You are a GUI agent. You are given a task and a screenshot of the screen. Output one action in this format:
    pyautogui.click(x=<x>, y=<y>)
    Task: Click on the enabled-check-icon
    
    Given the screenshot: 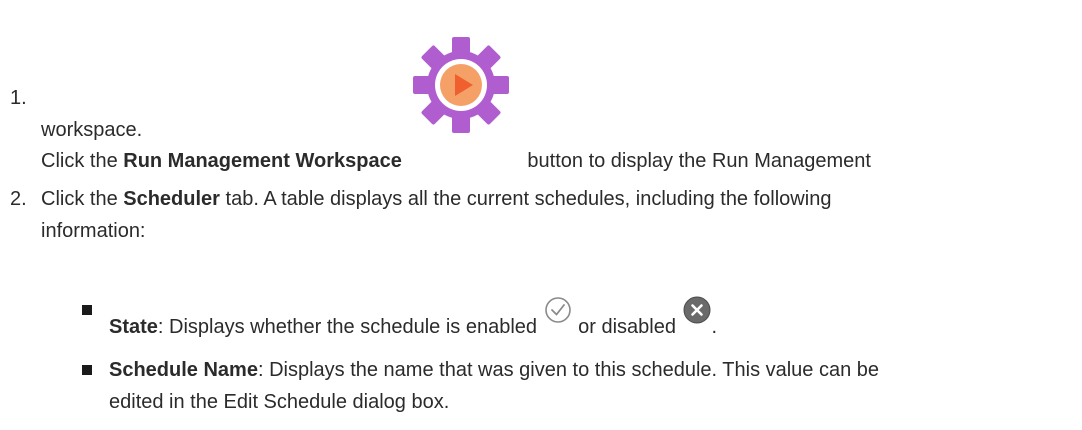 What is the action you would take?
    pyautogui.click(x=558, y=310)
    